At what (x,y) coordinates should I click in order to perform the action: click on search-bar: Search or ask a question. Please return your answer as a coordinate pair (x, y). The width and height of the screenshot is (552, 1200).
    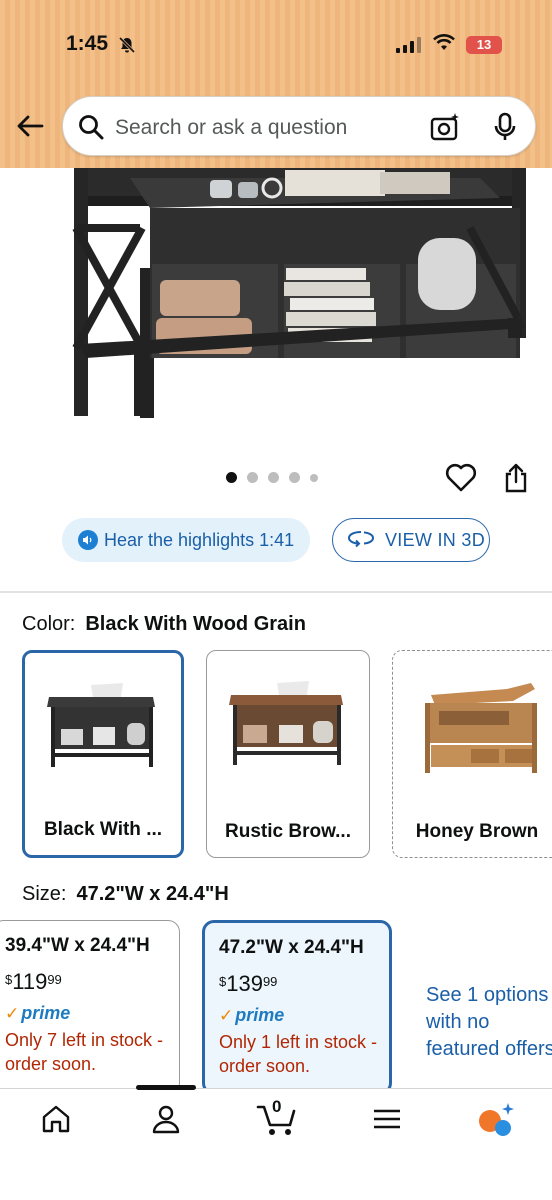
    Looking at the image, I should click on (299, 126).